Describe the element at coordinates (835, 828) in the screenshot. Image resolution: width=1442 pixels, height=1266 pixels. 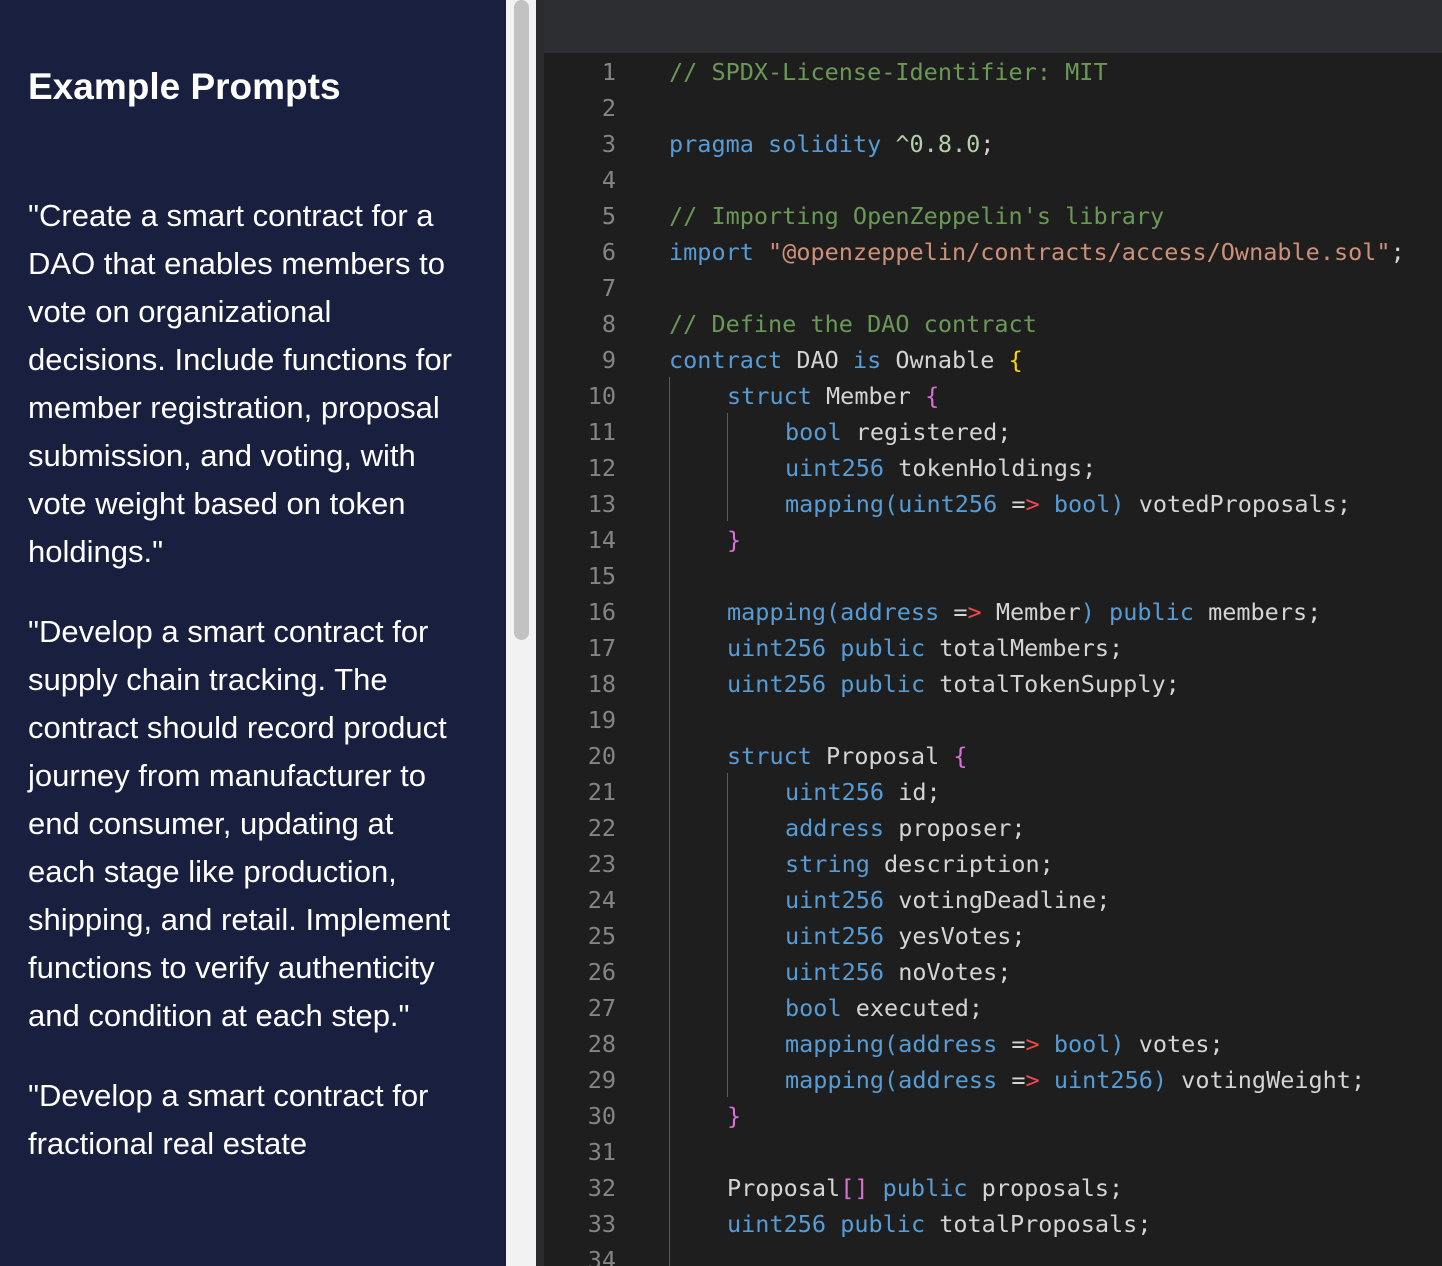
I see `code-token: address` at that location.